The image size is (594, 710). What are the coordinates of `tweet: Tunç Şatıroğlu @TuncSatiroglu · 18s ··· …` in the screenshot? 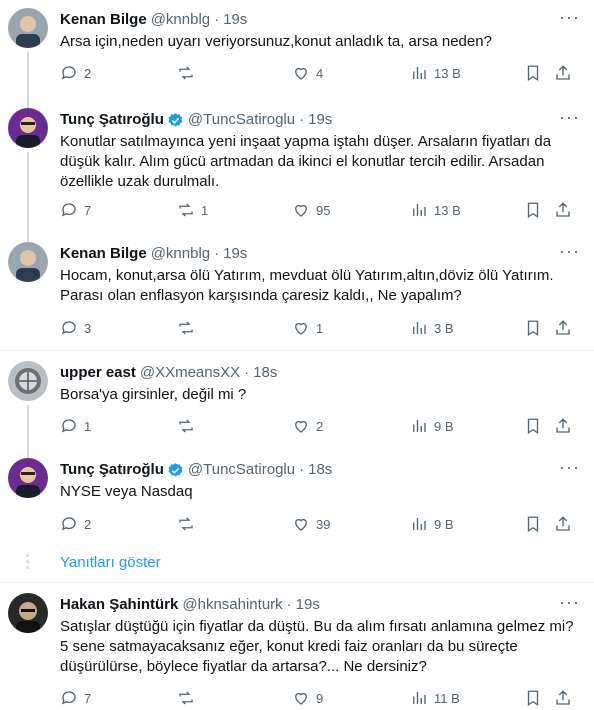 It's located at (297, 499).